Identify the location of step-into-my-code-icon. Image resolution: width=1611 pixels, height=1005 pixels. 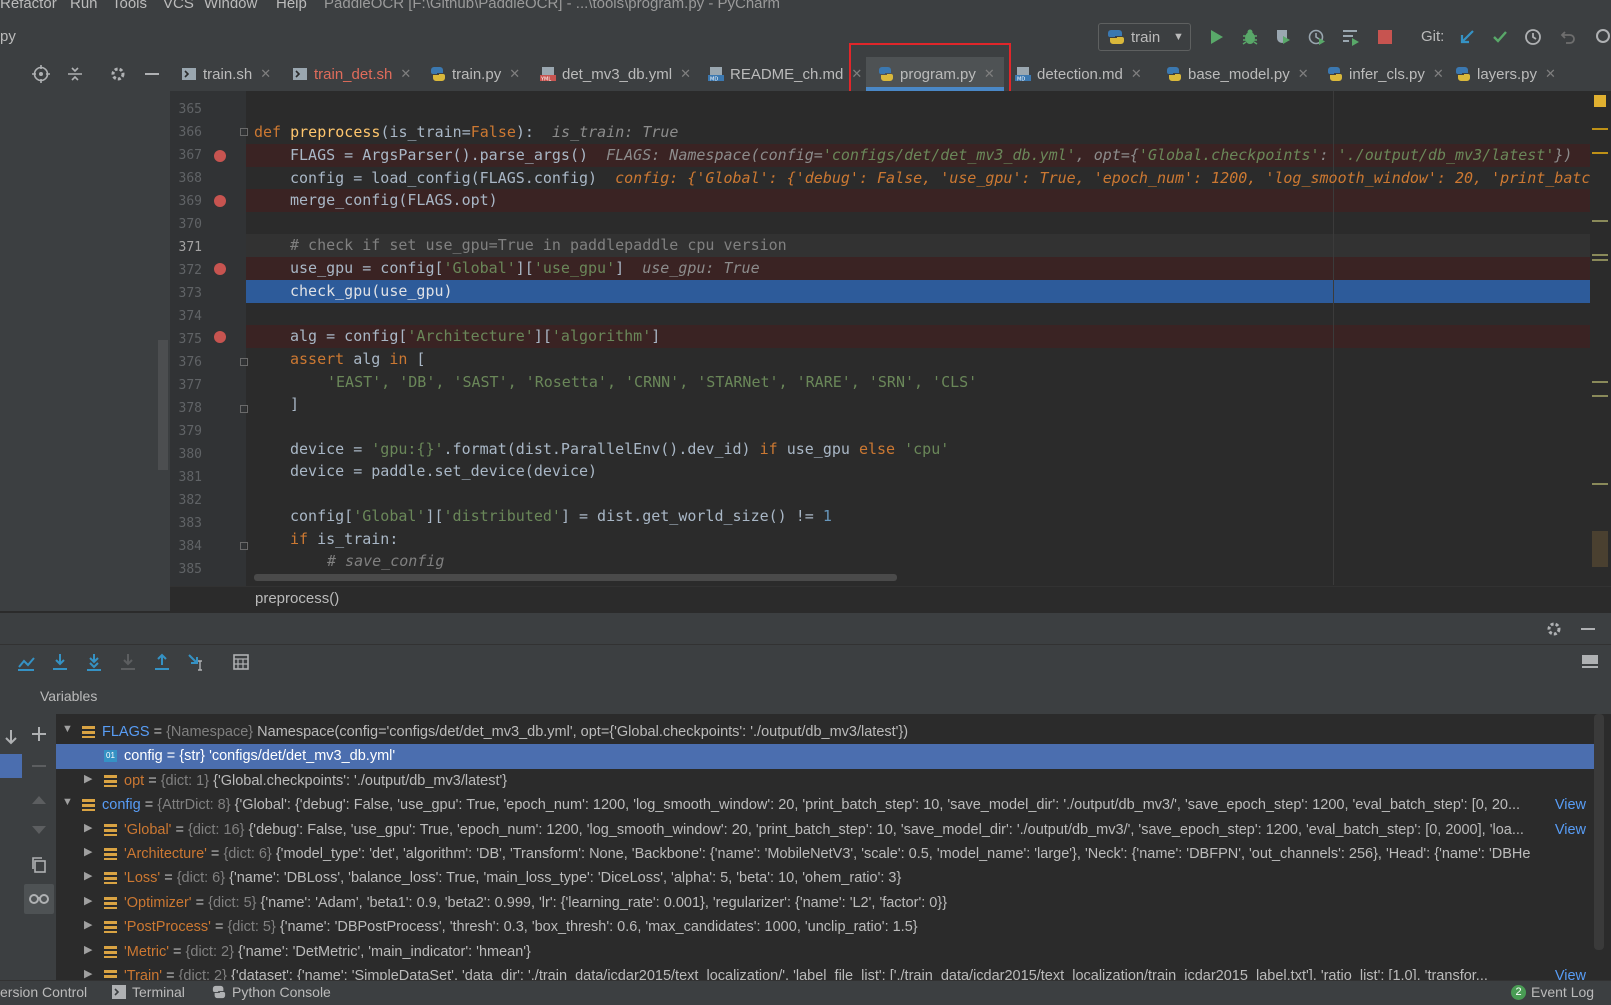
(128, 662).